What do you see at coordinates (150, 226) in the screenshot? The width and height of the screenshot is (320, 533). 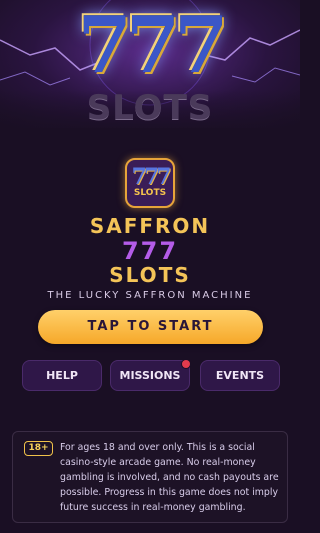 I see `game-title-line1: SAFFRON` at bounding box center [150, 226].